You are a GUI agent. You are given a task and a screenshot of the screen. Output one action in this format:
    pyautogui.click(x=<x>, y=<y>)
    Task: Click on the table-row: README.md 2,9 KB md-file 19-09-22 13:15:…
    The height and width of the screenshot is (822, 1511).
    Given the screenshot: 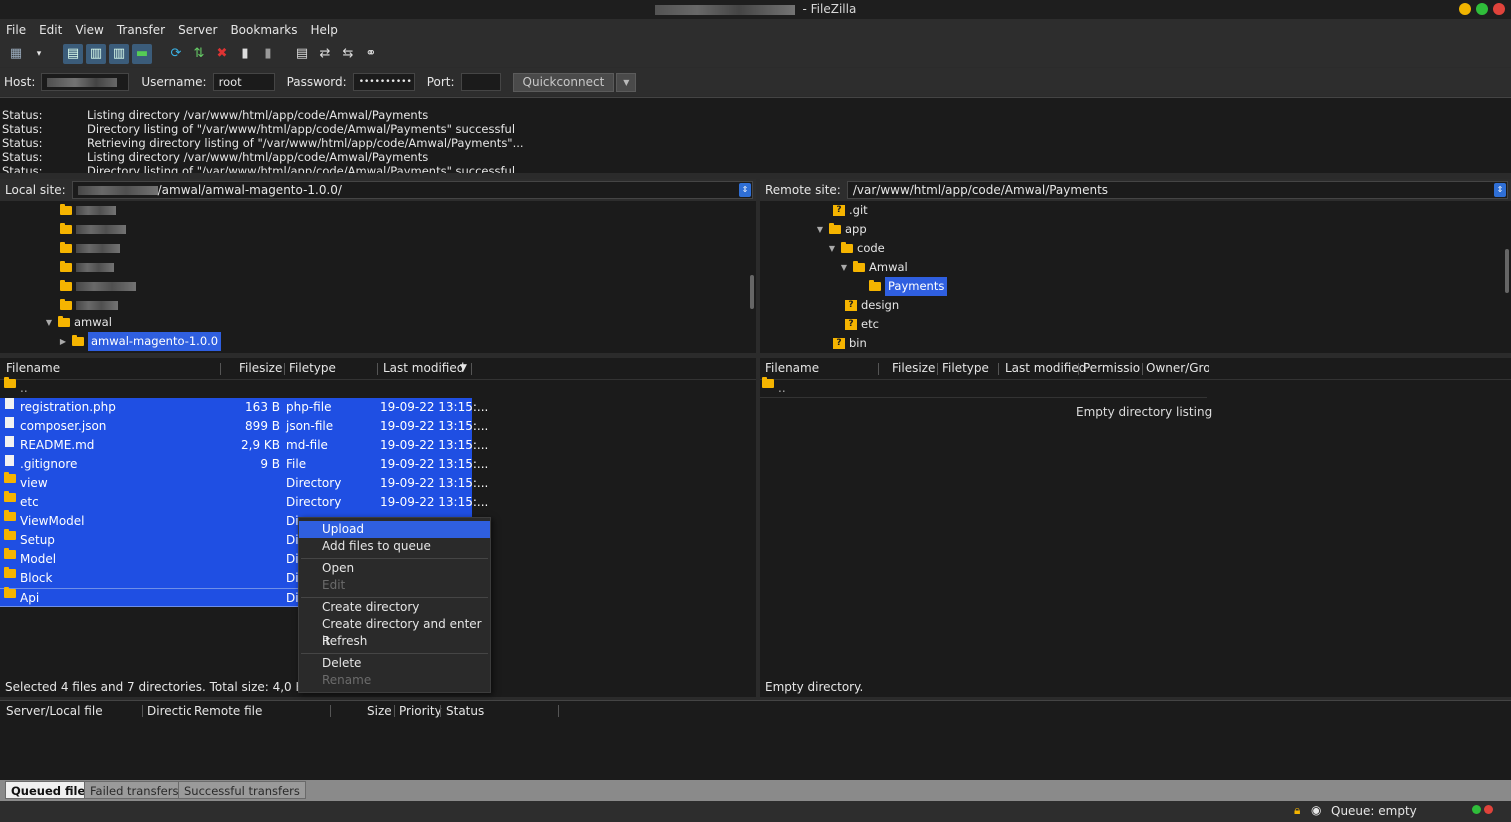 What is the action you would take?
    pyautogui.click(x=244, y=445)
    